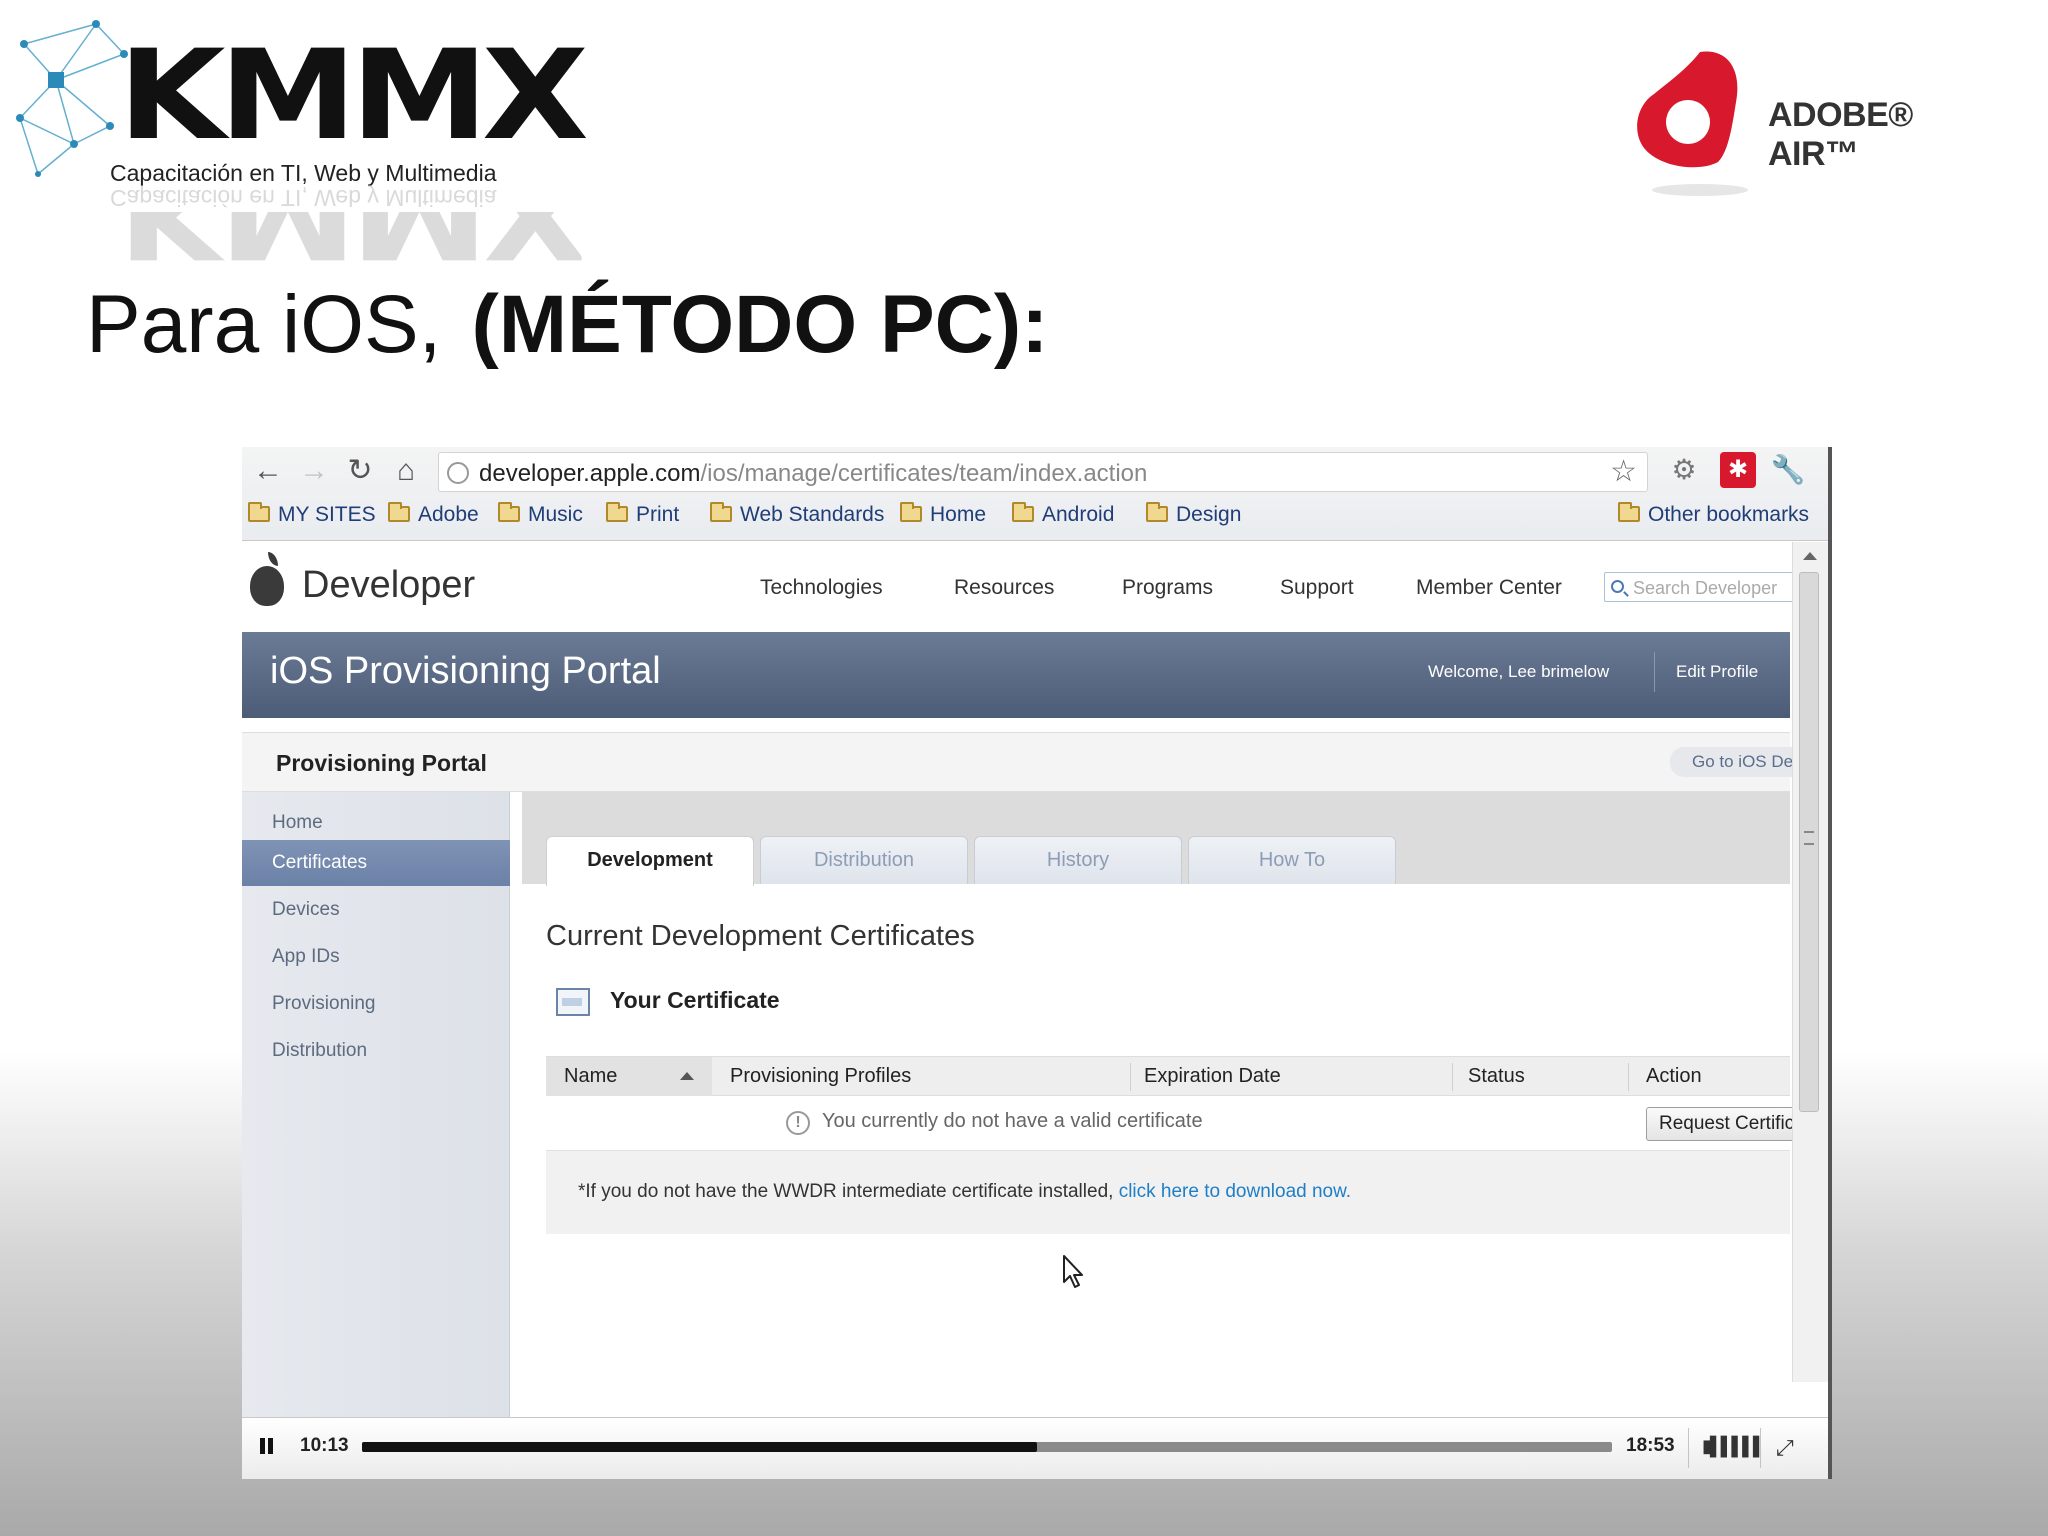  What do you see at coordinates (1738, 470) in the screenshot?
I see `extension-icon: ✱` at bounding box center [1738, 470].